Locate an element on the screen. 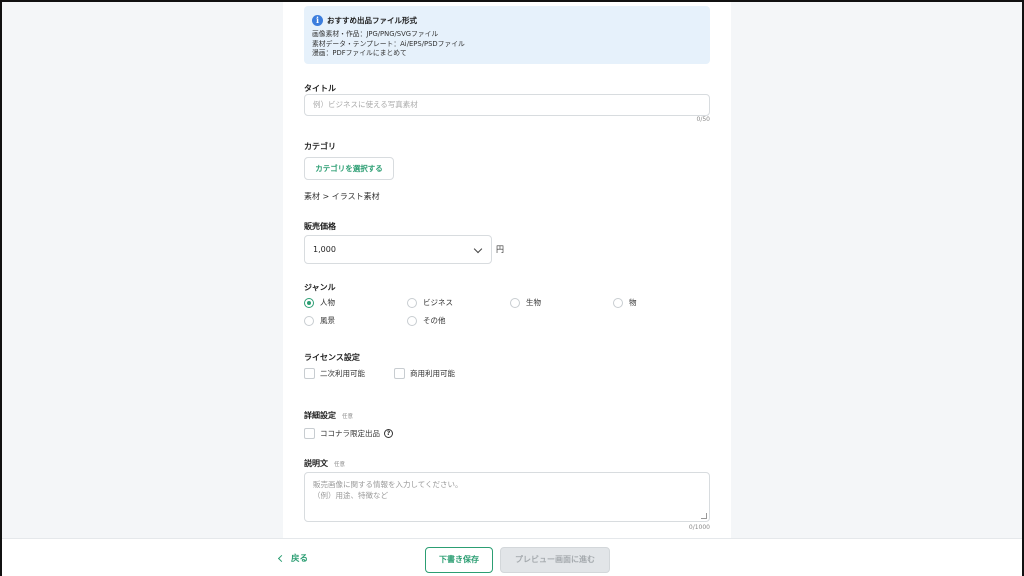 Image resolution: width=1024 pixels, height=576 pixels. genre-label: ジャンル is located at coordinates (320, 287).